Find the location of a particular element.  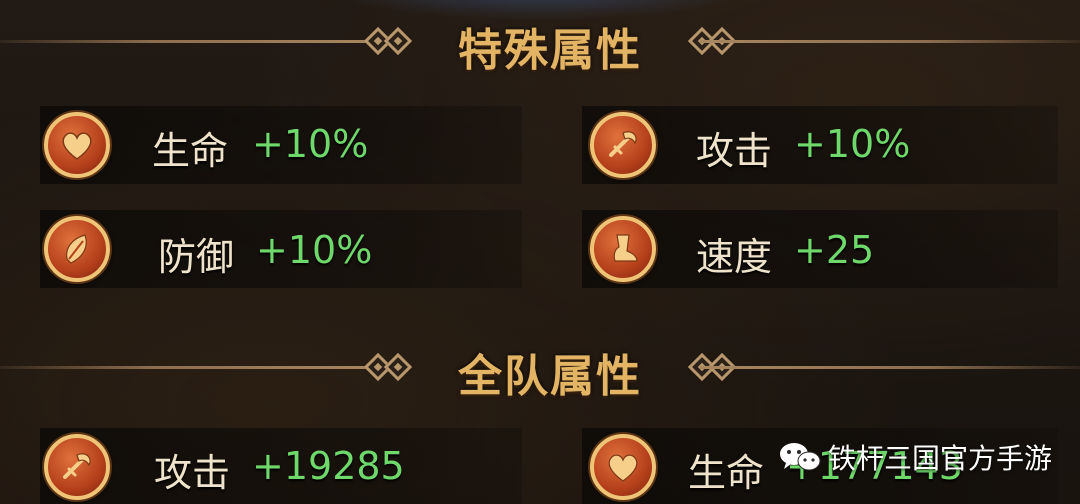

stat-row-hp: 生命 +10% is located at coordinates (281, 145).